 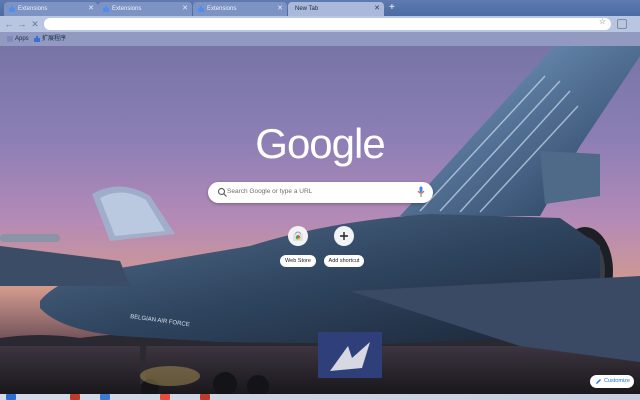 What do you see at coordinates (54, 39) in the screenshot?
I see `bookmark-label: 扩展程序` at bounding box center [54, 39].